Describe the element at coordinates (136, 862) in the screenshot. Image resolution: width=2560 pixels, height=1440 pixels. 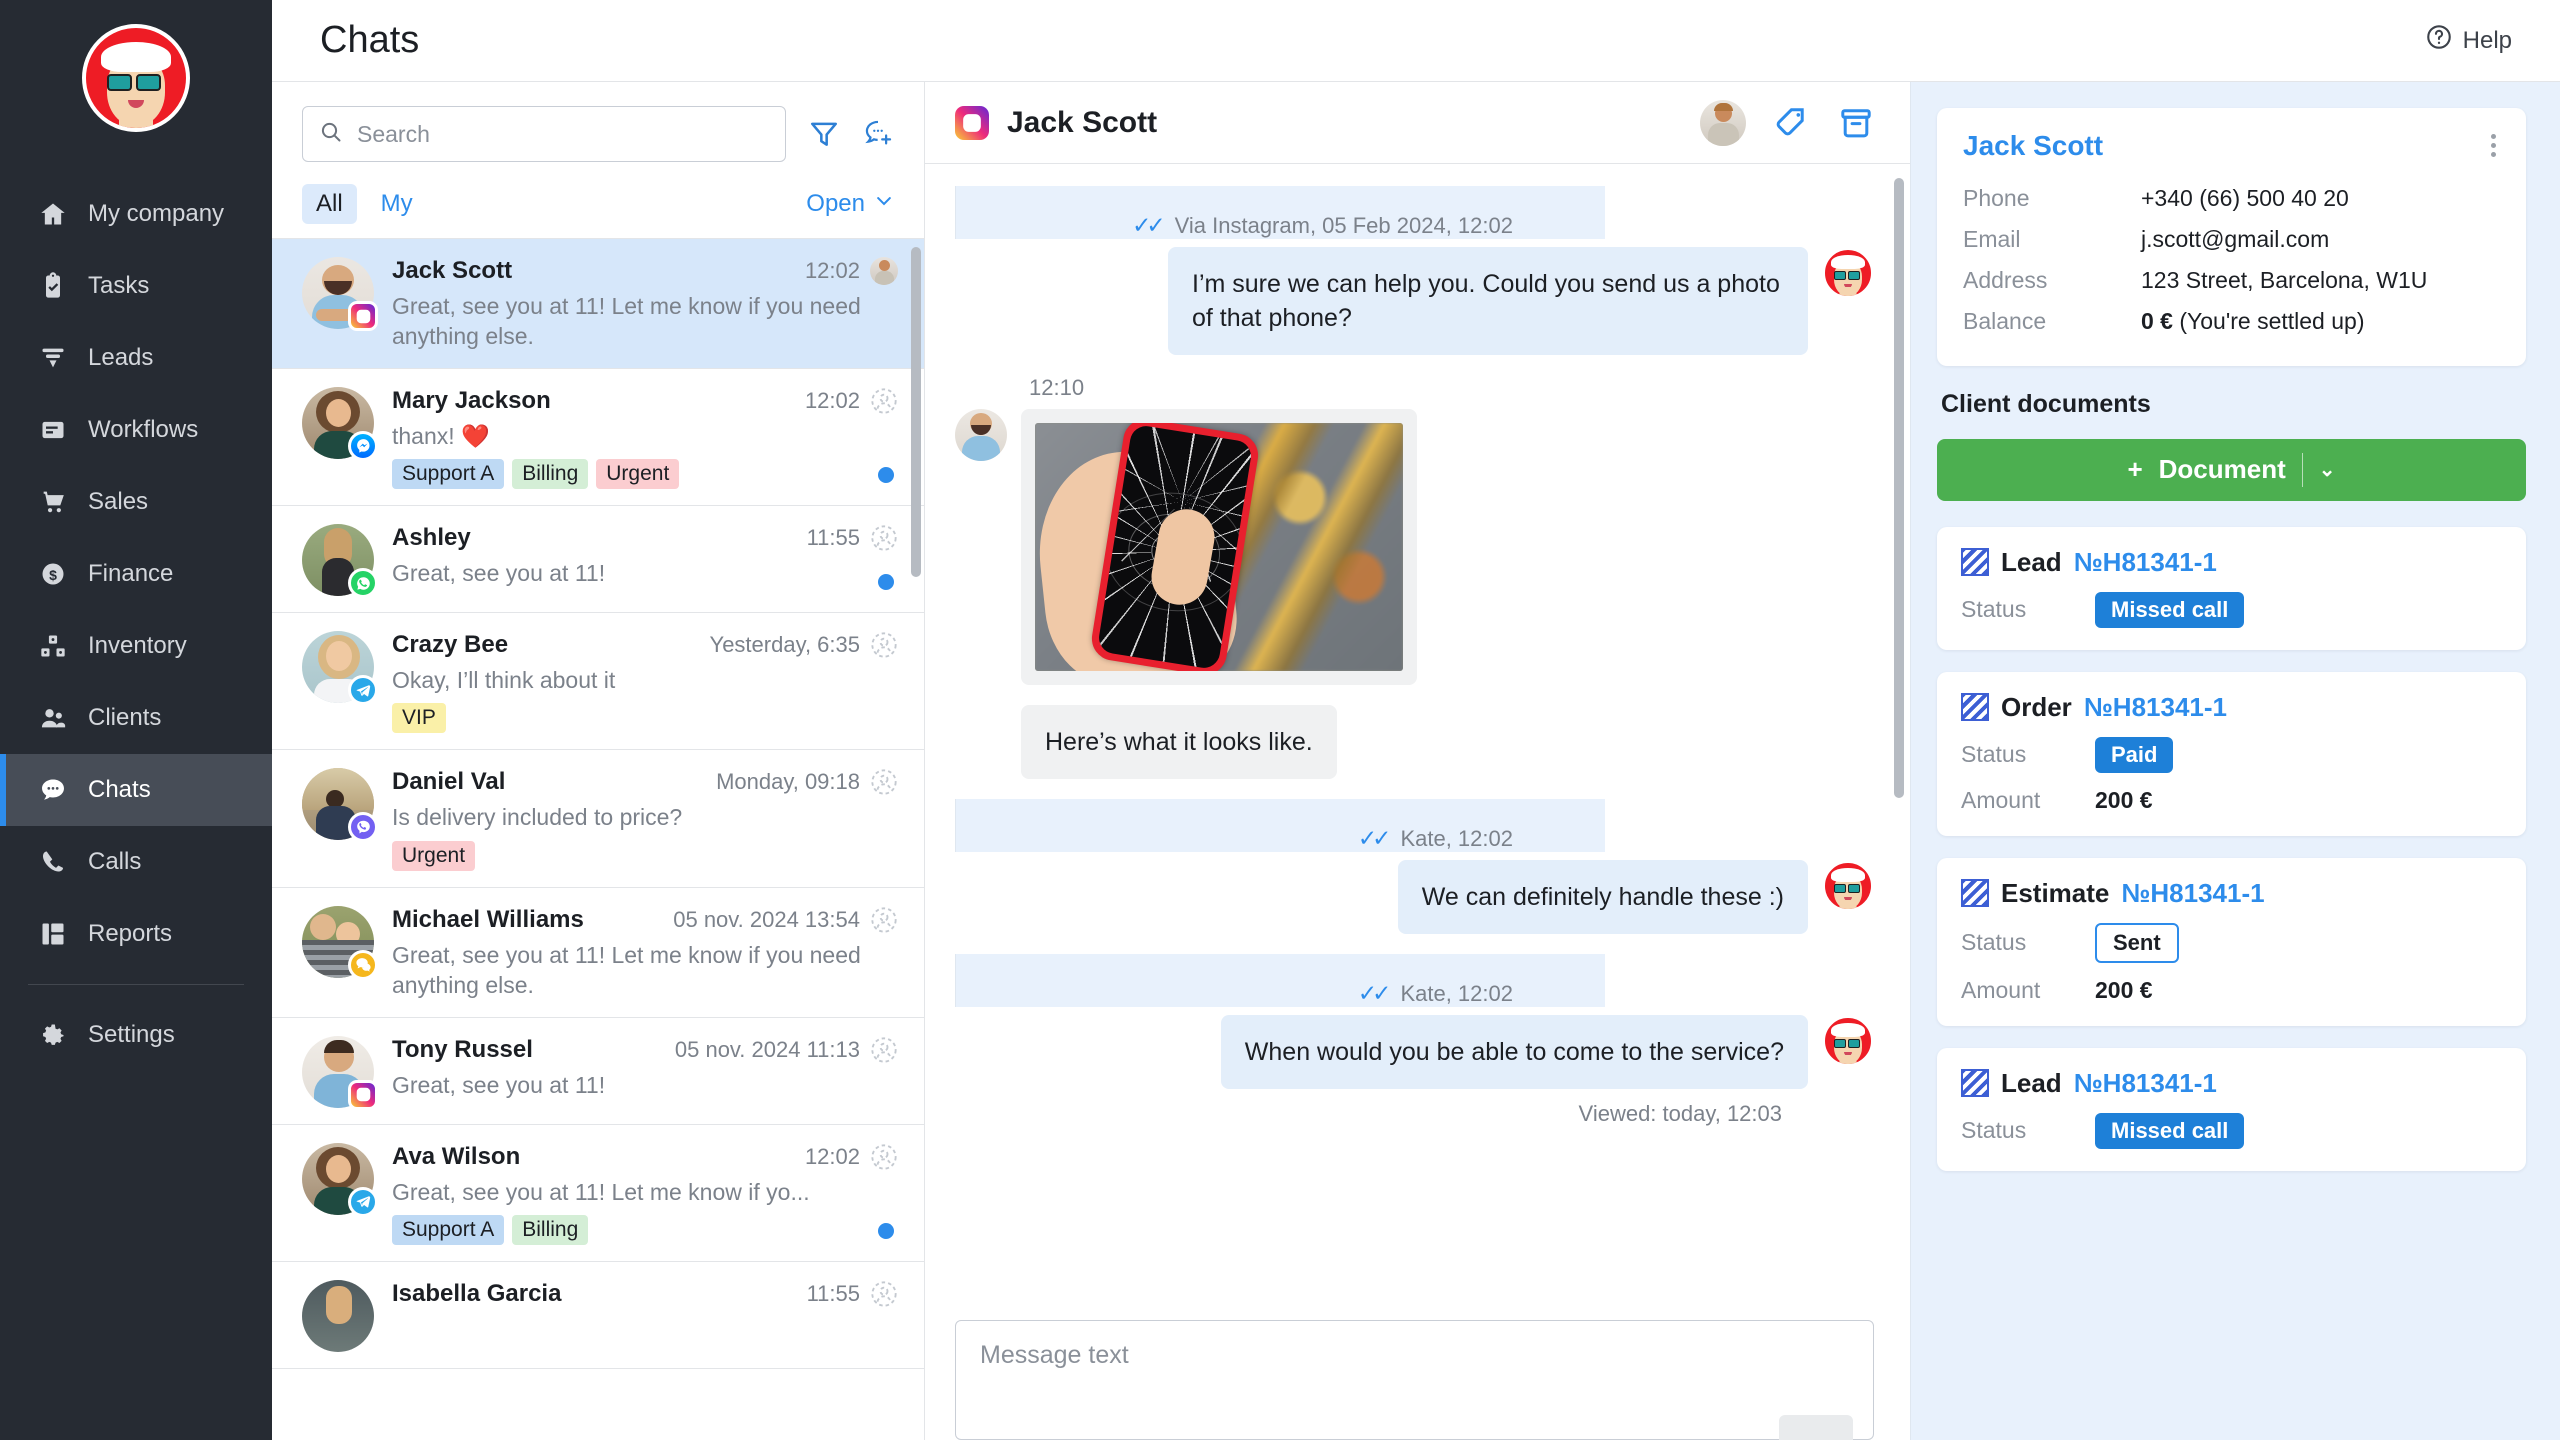
I see `sidebar-item-calls: Calls` at that location.